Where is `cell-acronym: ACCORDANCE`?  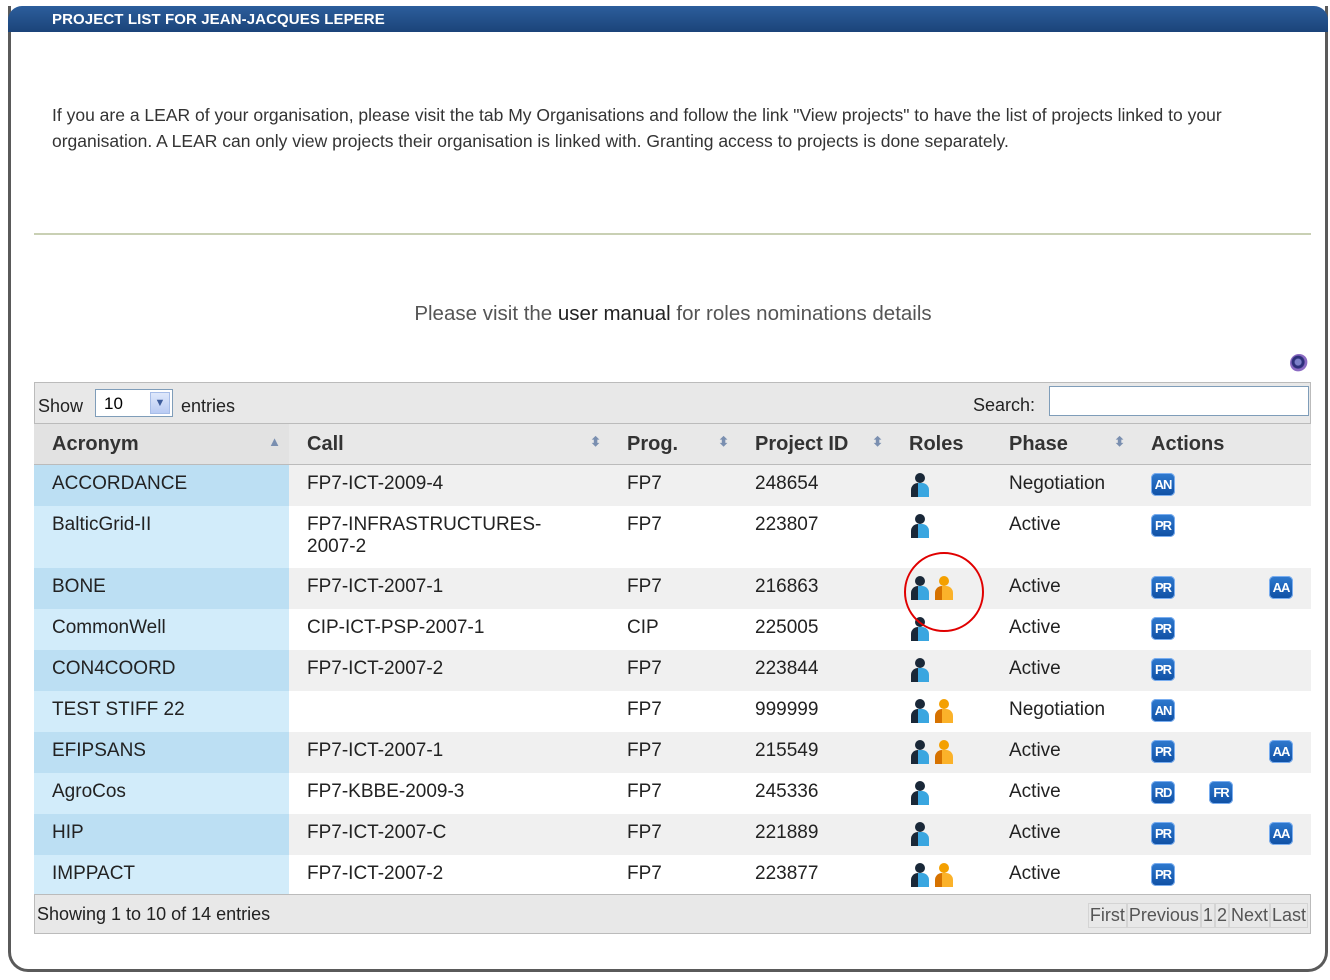 cell-acronym: ACCORDANCE is located at coordinates (161, 485).